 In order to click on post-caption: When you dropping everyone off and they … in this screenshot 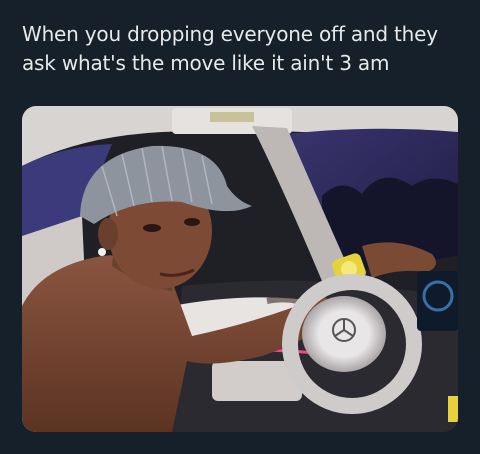, I will do `click(242, 49)`.